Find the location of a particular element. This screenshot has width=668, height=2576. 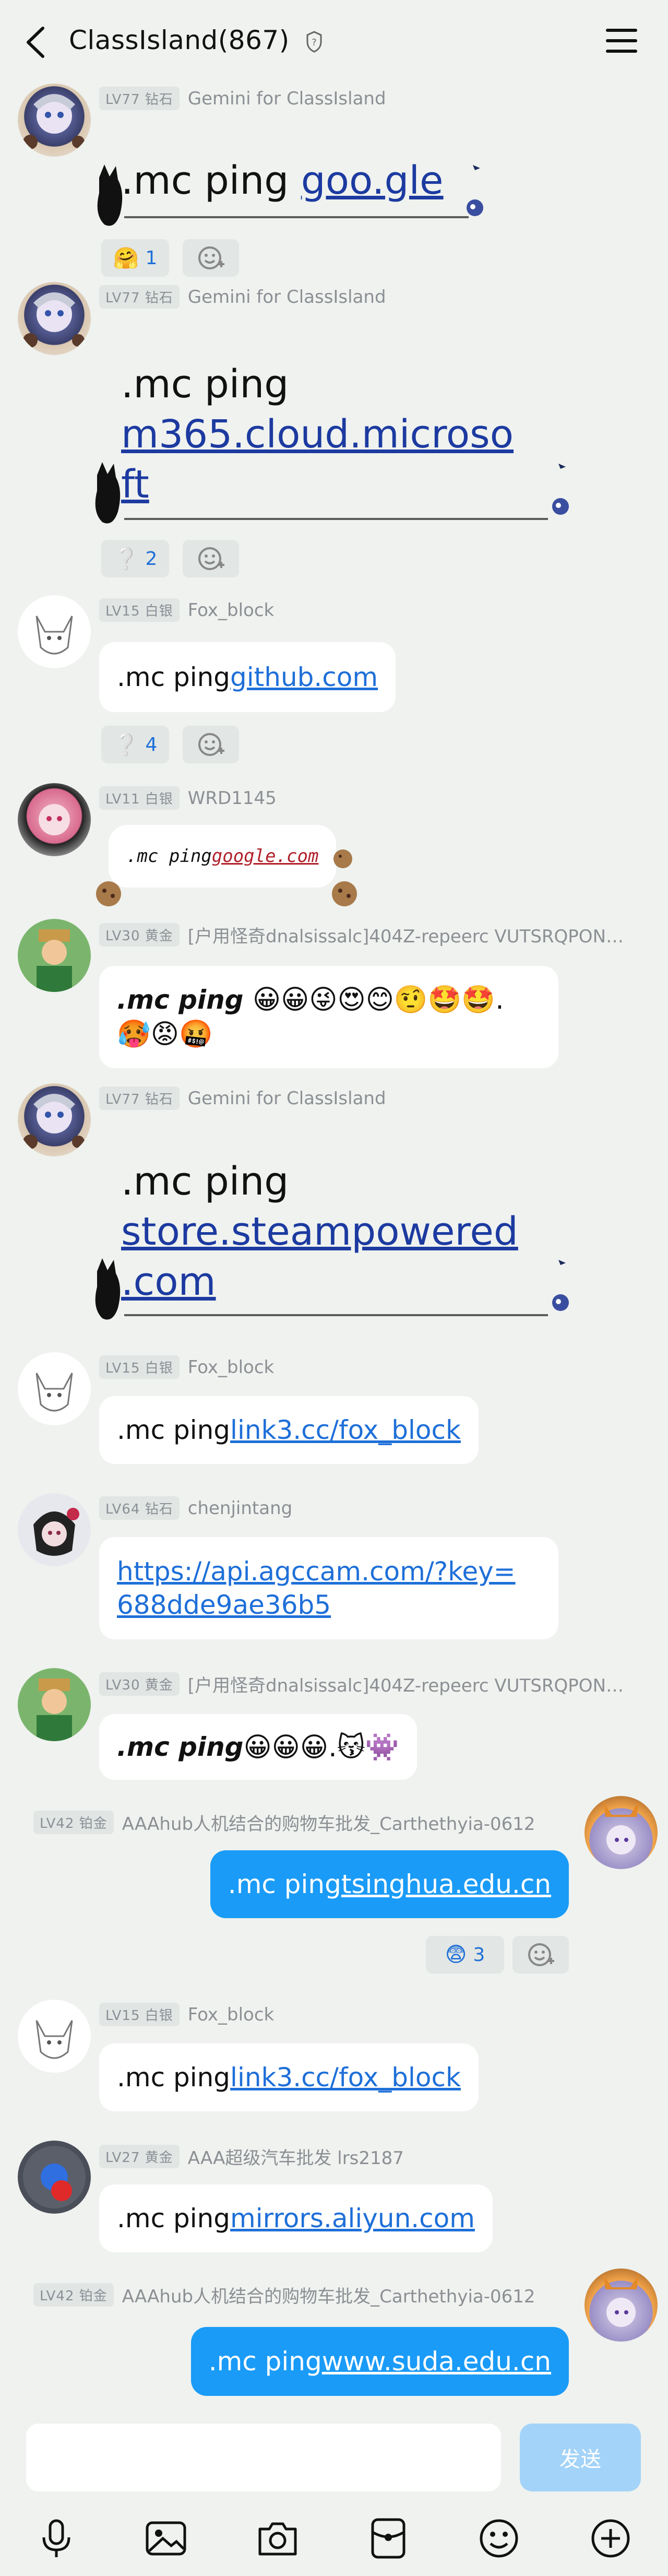

message-bubble: .mc ping google.com is located at coordinates (223, 856).